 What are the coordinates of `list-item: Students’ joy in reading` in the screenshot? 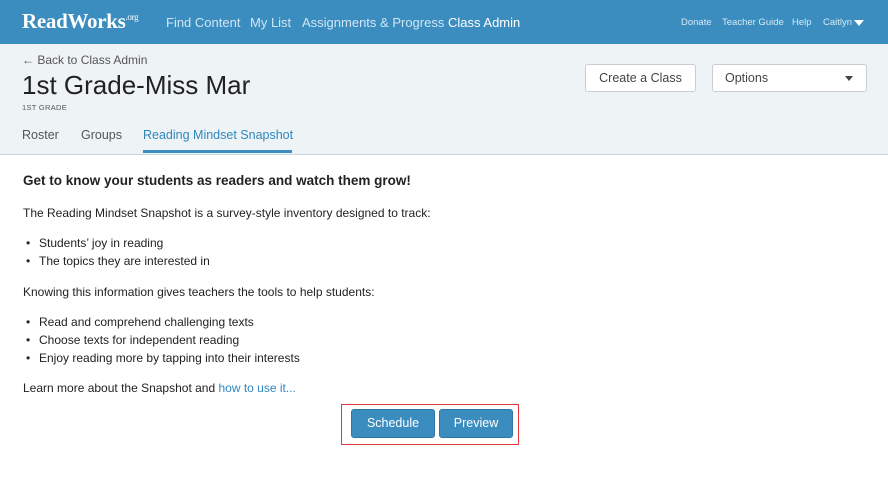 It's located at (94, 243).